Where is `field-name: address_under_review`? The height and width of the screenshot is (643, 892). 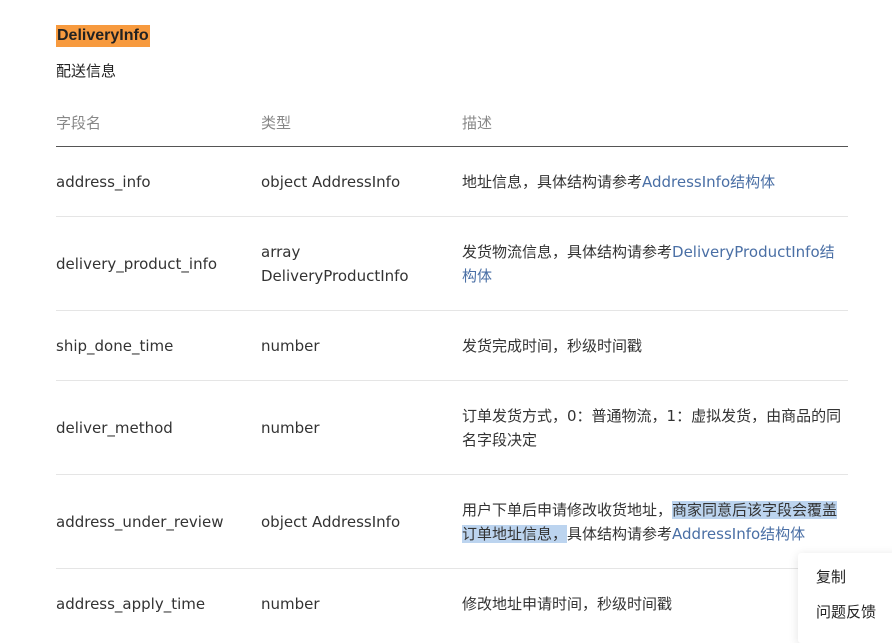
field-name: address_under_review is located at coordinates (140, 522).